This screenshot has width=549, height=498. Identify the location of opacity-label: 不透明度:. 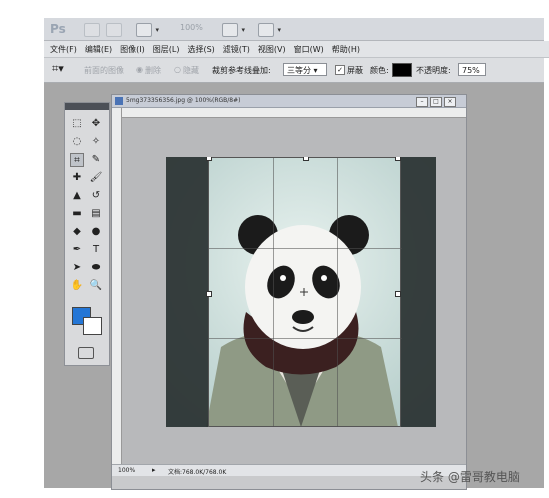
(433, 70).